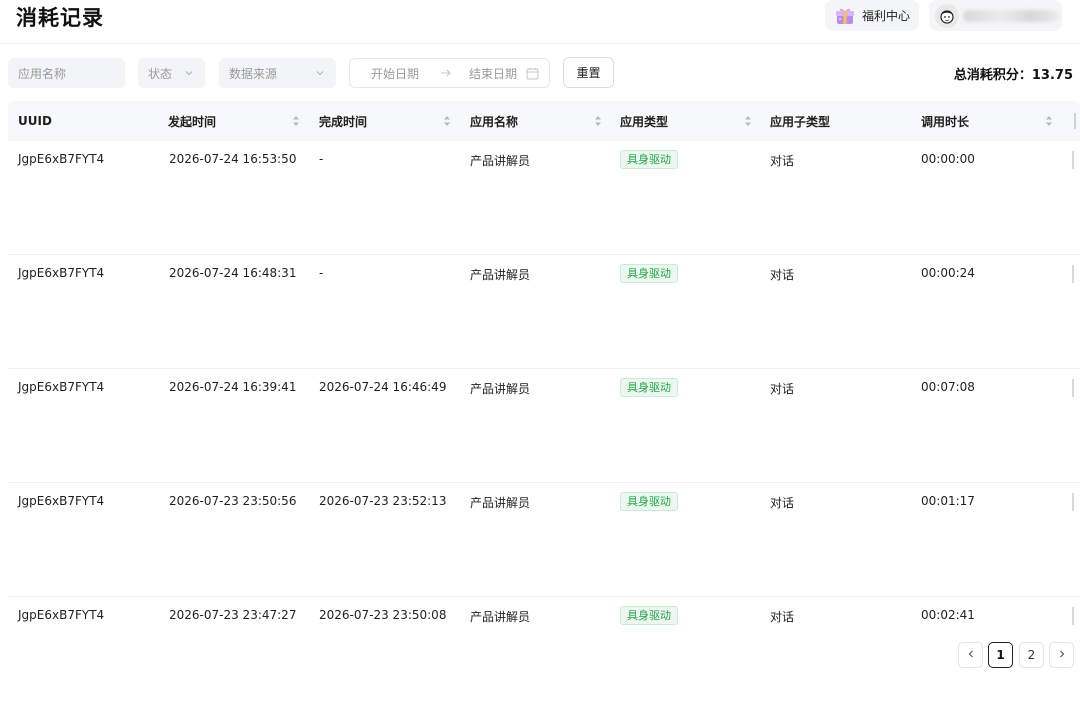 Image resolution: width=1080 pixels, height=711 pixels. Describe the element at coordinates (992, 75) in the screenshot. I see `total-label: 总消耗积分：` at that location.